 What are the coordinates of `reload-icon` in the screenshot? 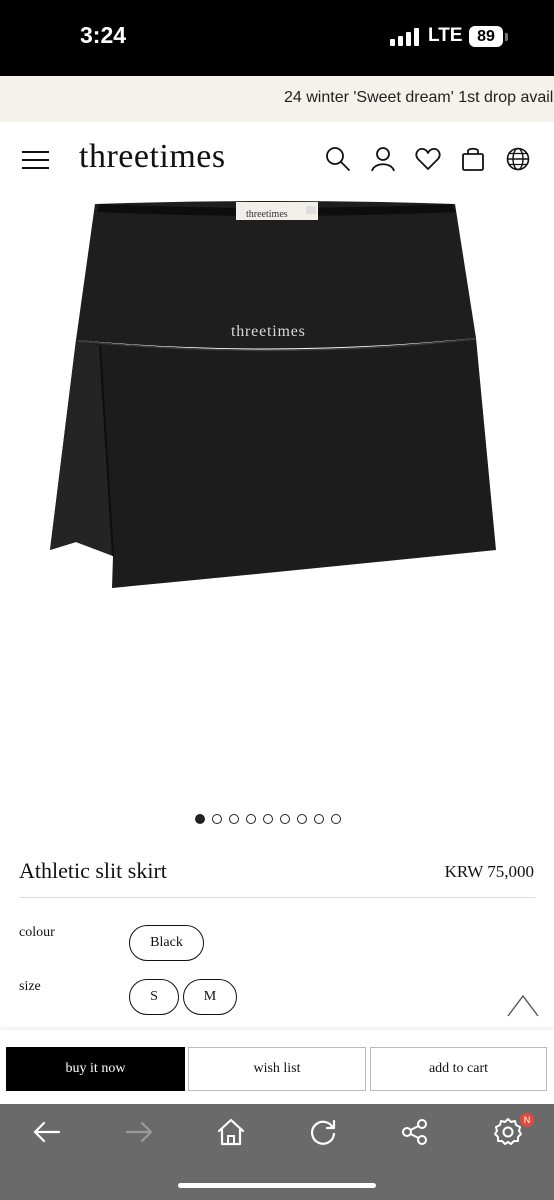 It's located at (323, 1132).